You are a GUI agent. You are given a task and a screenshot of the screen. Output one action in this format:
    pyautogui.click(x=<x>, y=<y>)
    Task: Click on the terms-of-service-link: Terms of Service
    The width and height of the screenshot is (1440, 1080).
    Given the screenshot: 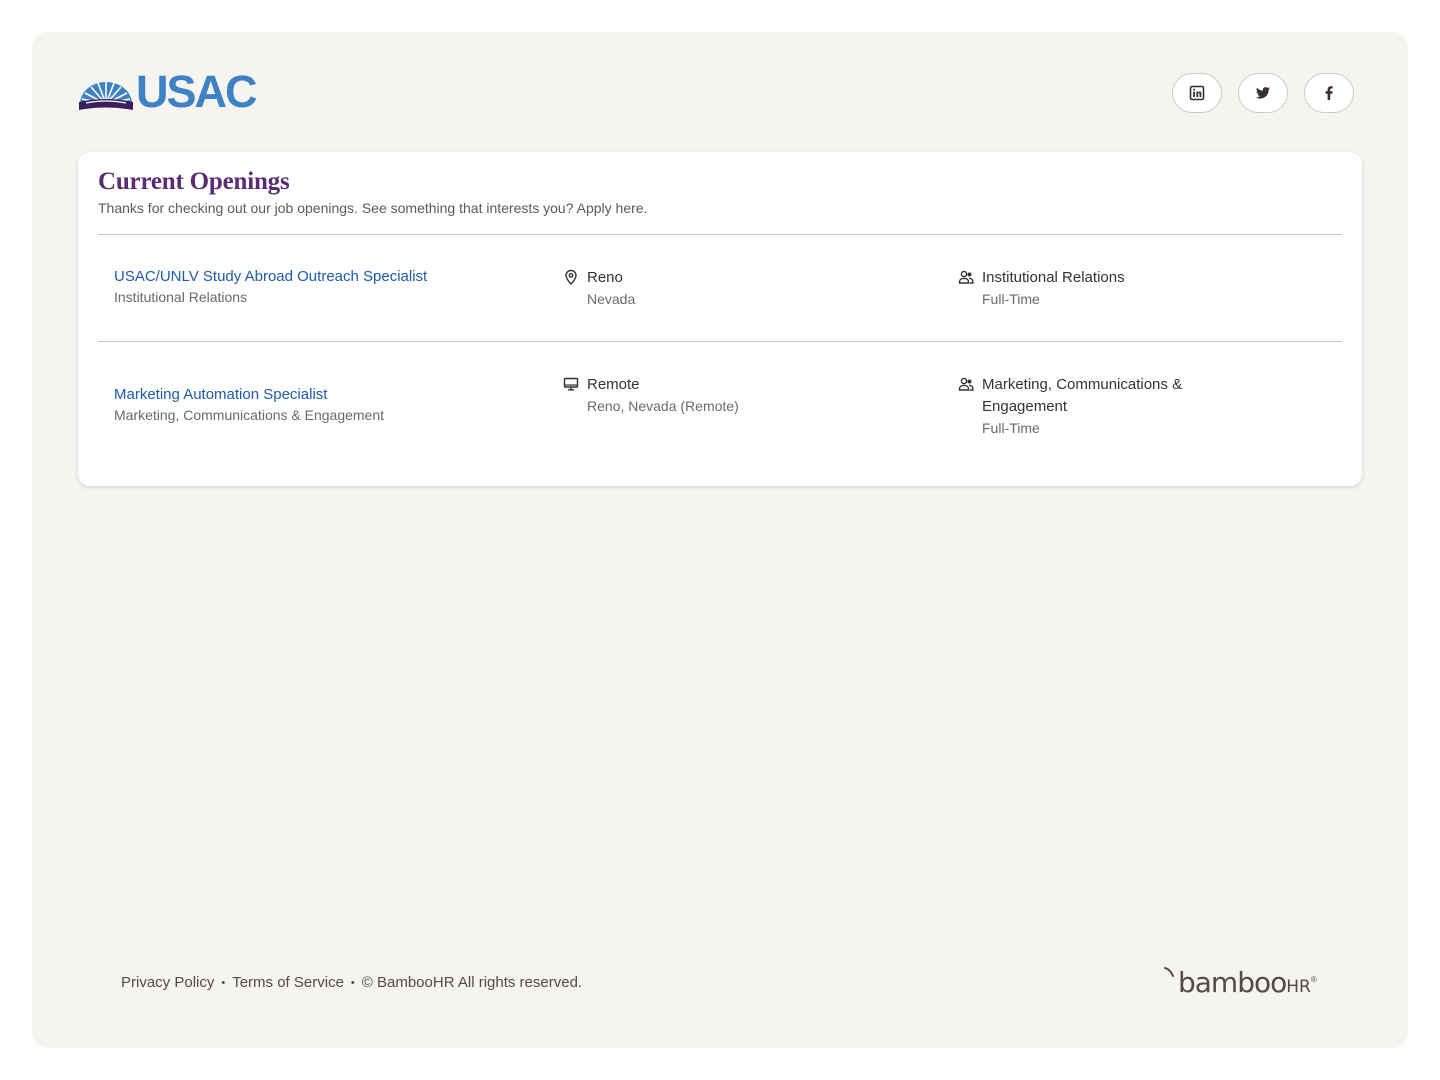 What is the action you would take?
    pyautogui.click(x=288, y=982)
    